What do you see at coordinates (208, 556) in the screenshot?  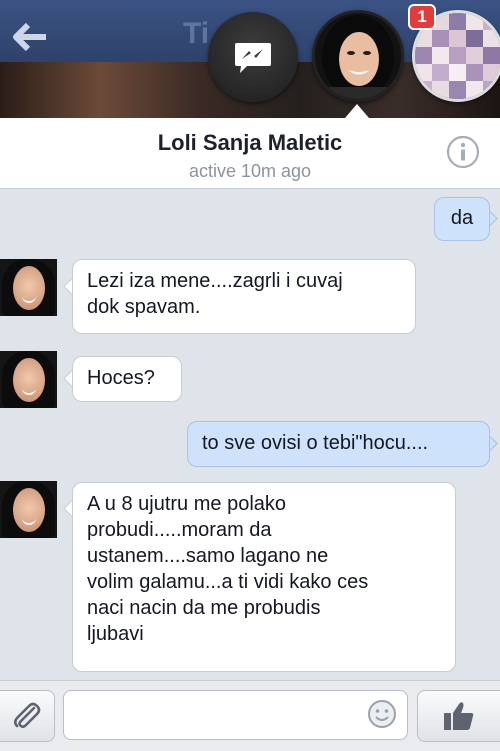 I see `message-line: ustanem....samo lagano ne` at bounding box center [208, 556].